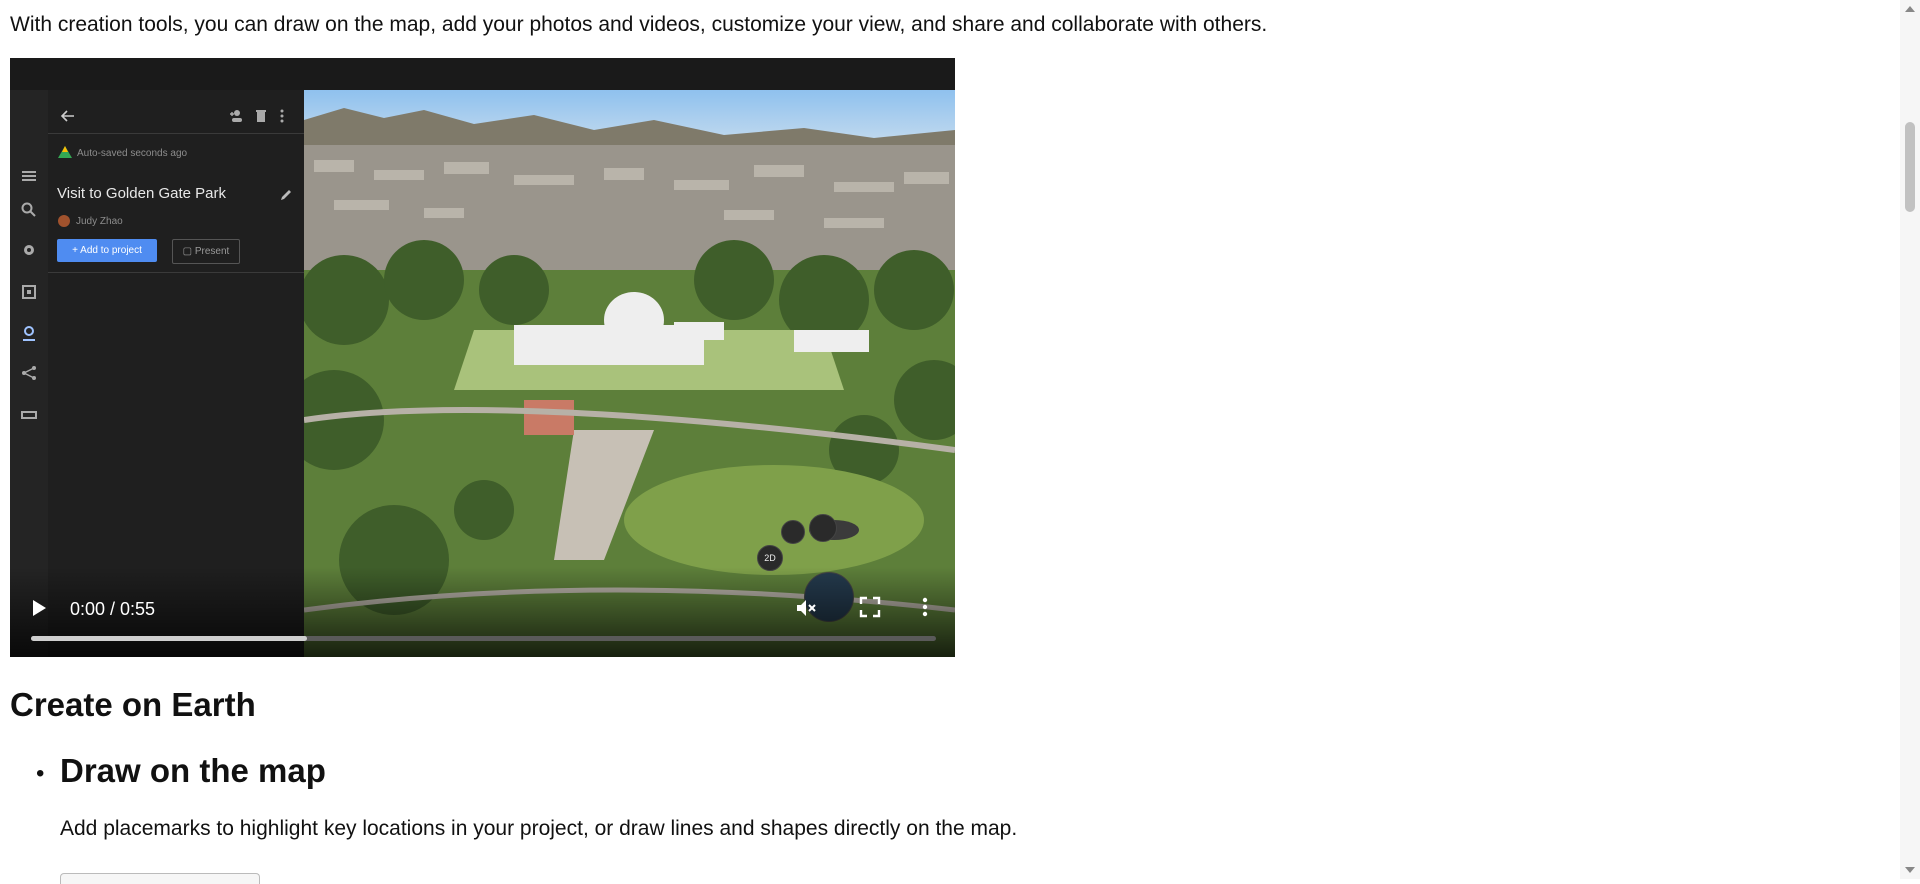 The height and width of the screenshot is (884, 1920). What do you see at coordinates (99, 221) in the screenshot?
I see `author-name: Judy Zhao` at bounding box center [99, 221].